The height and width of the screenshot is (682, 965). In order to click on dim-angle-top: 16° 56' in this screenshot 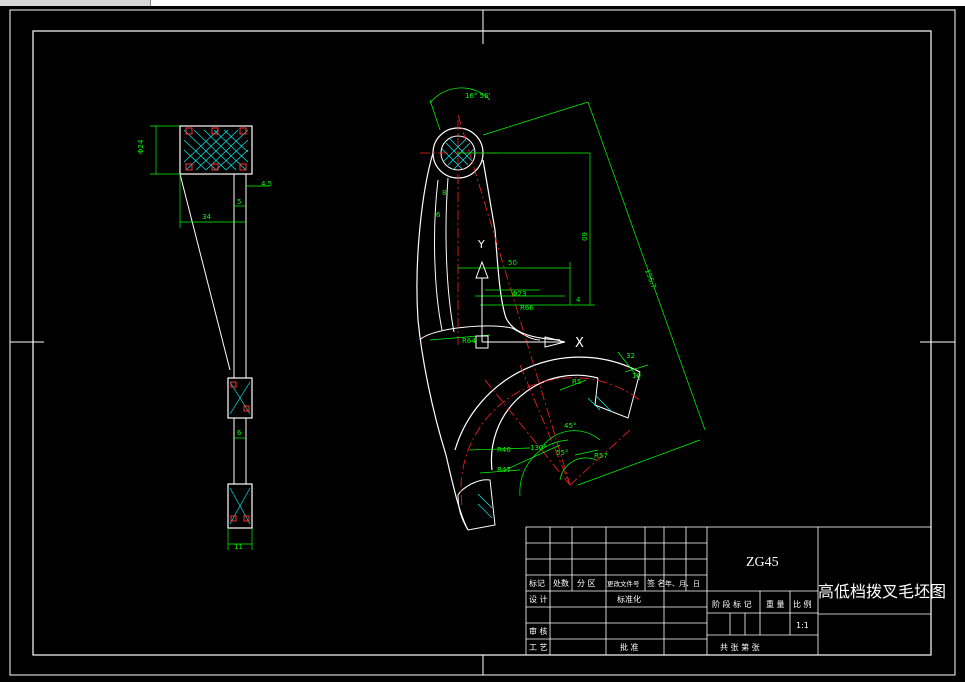, I will do `click(478, 96)`.